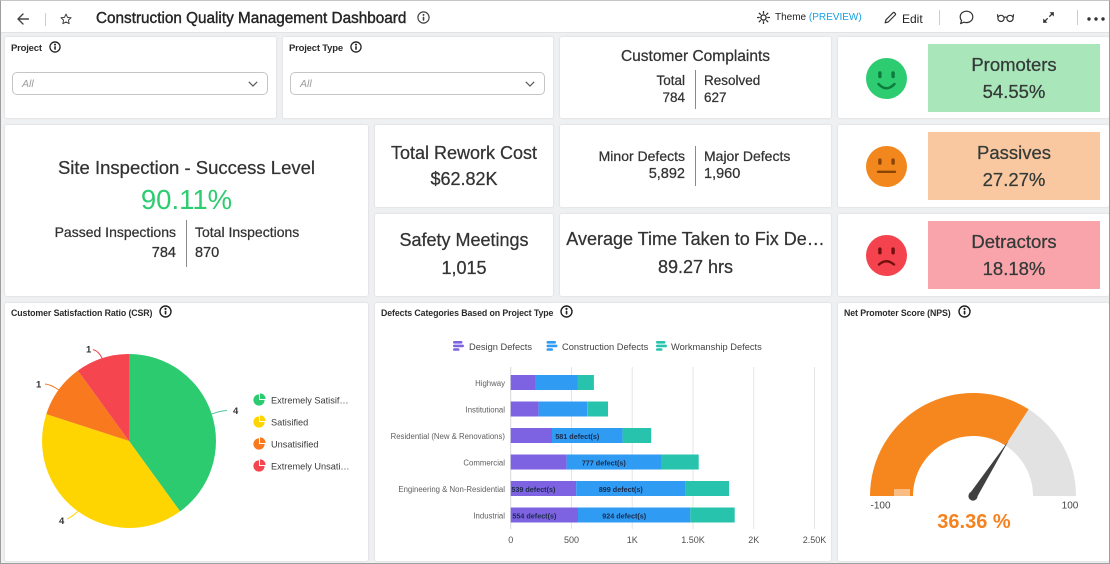  Describe the element at coordinates (510, 540) in the screenshot. I see `svg-text: 0` at that location.